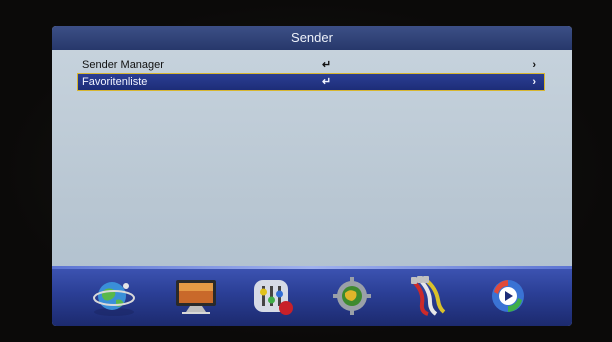  I want to click on media-play-icon, so click(508, 296).